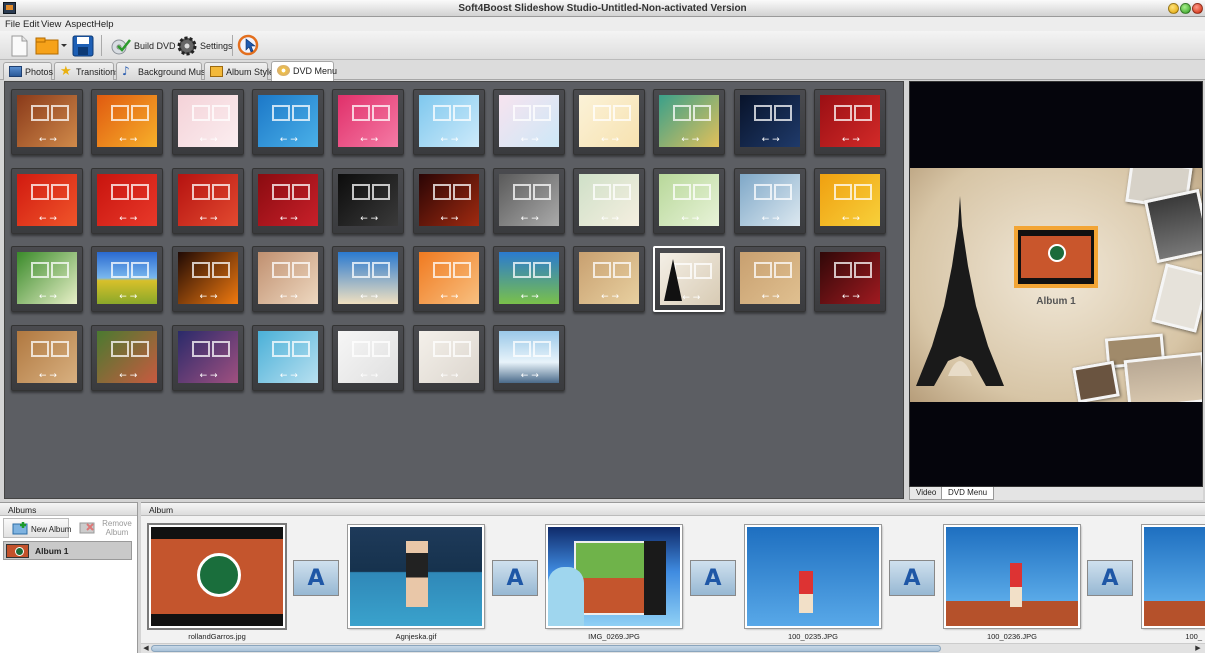  Describe the element at coordinates (217, 636) in the screenshot. I see `photo-label: rollandGarros.jpg` at that location.